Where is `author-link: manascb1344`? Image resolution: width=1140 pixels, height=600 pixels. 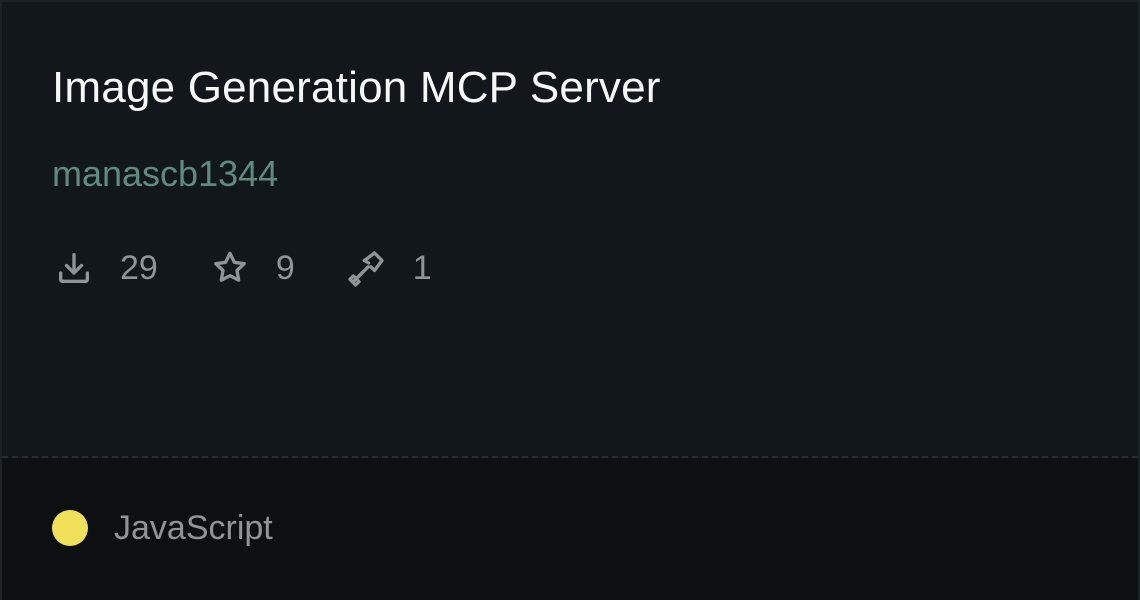
author-link: manascb1344 is located at coordinates (165, 174).